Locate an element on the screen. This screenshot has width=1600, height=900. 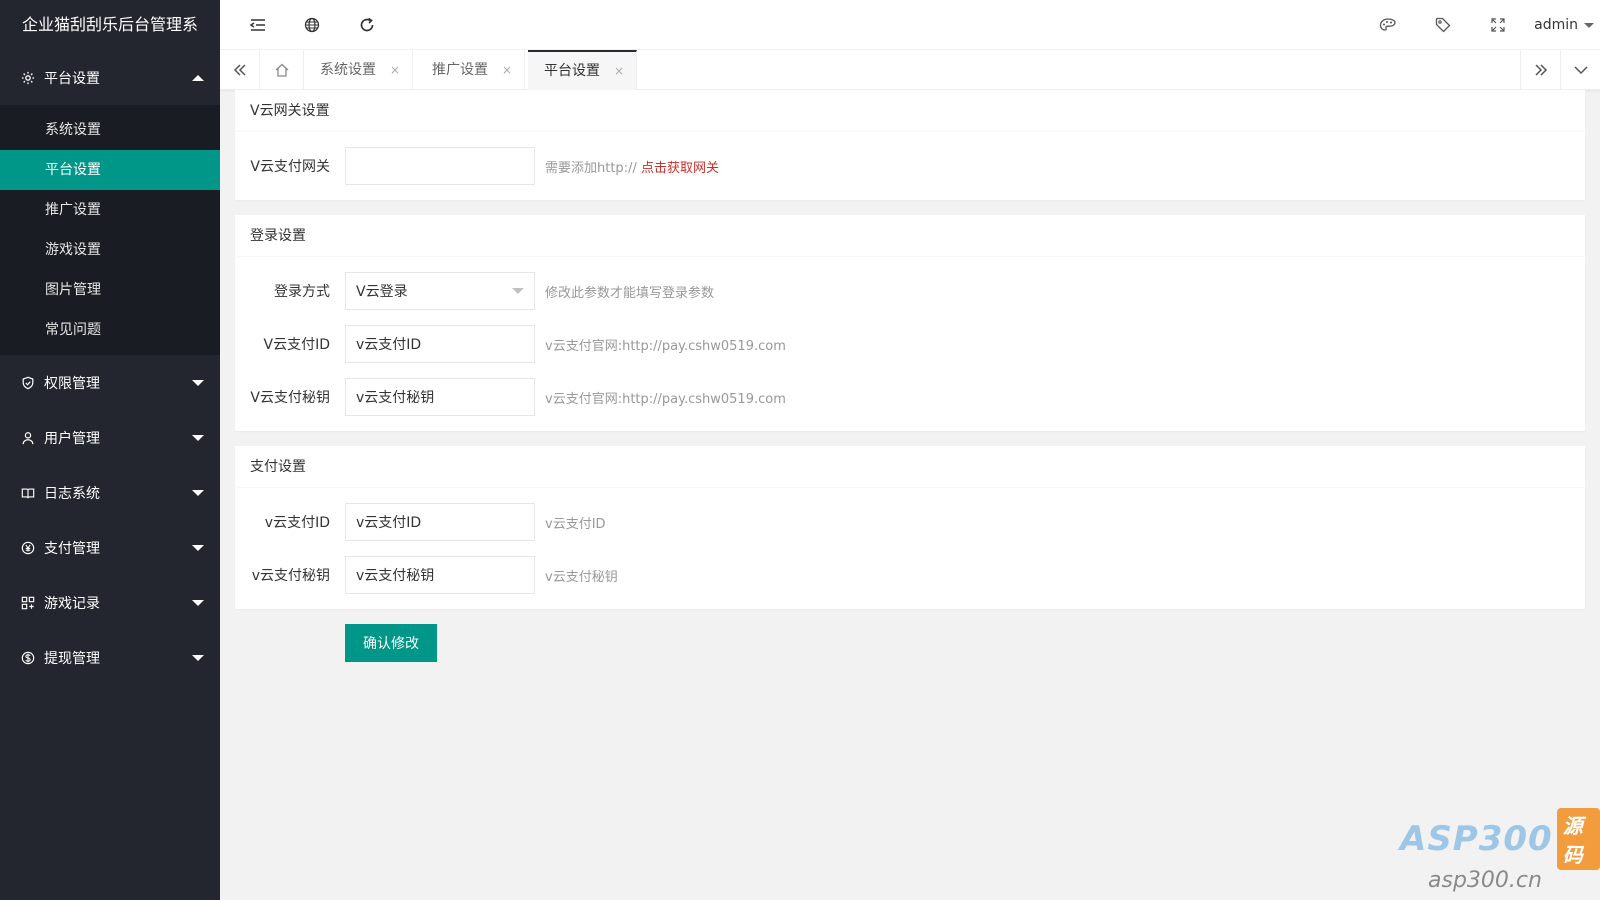
sidebar-group-permissions: 权限管理 is located at coordinates (110, 382).